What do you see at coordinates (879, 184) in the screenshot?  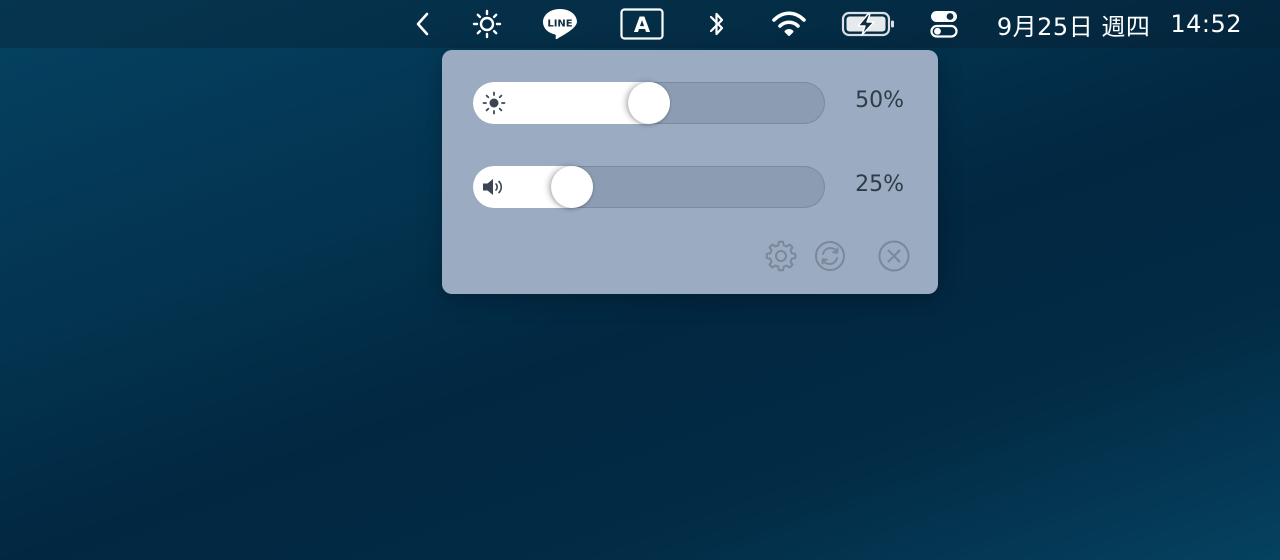 I see `volume-percent: 25%` at bounding box center [879, 184].